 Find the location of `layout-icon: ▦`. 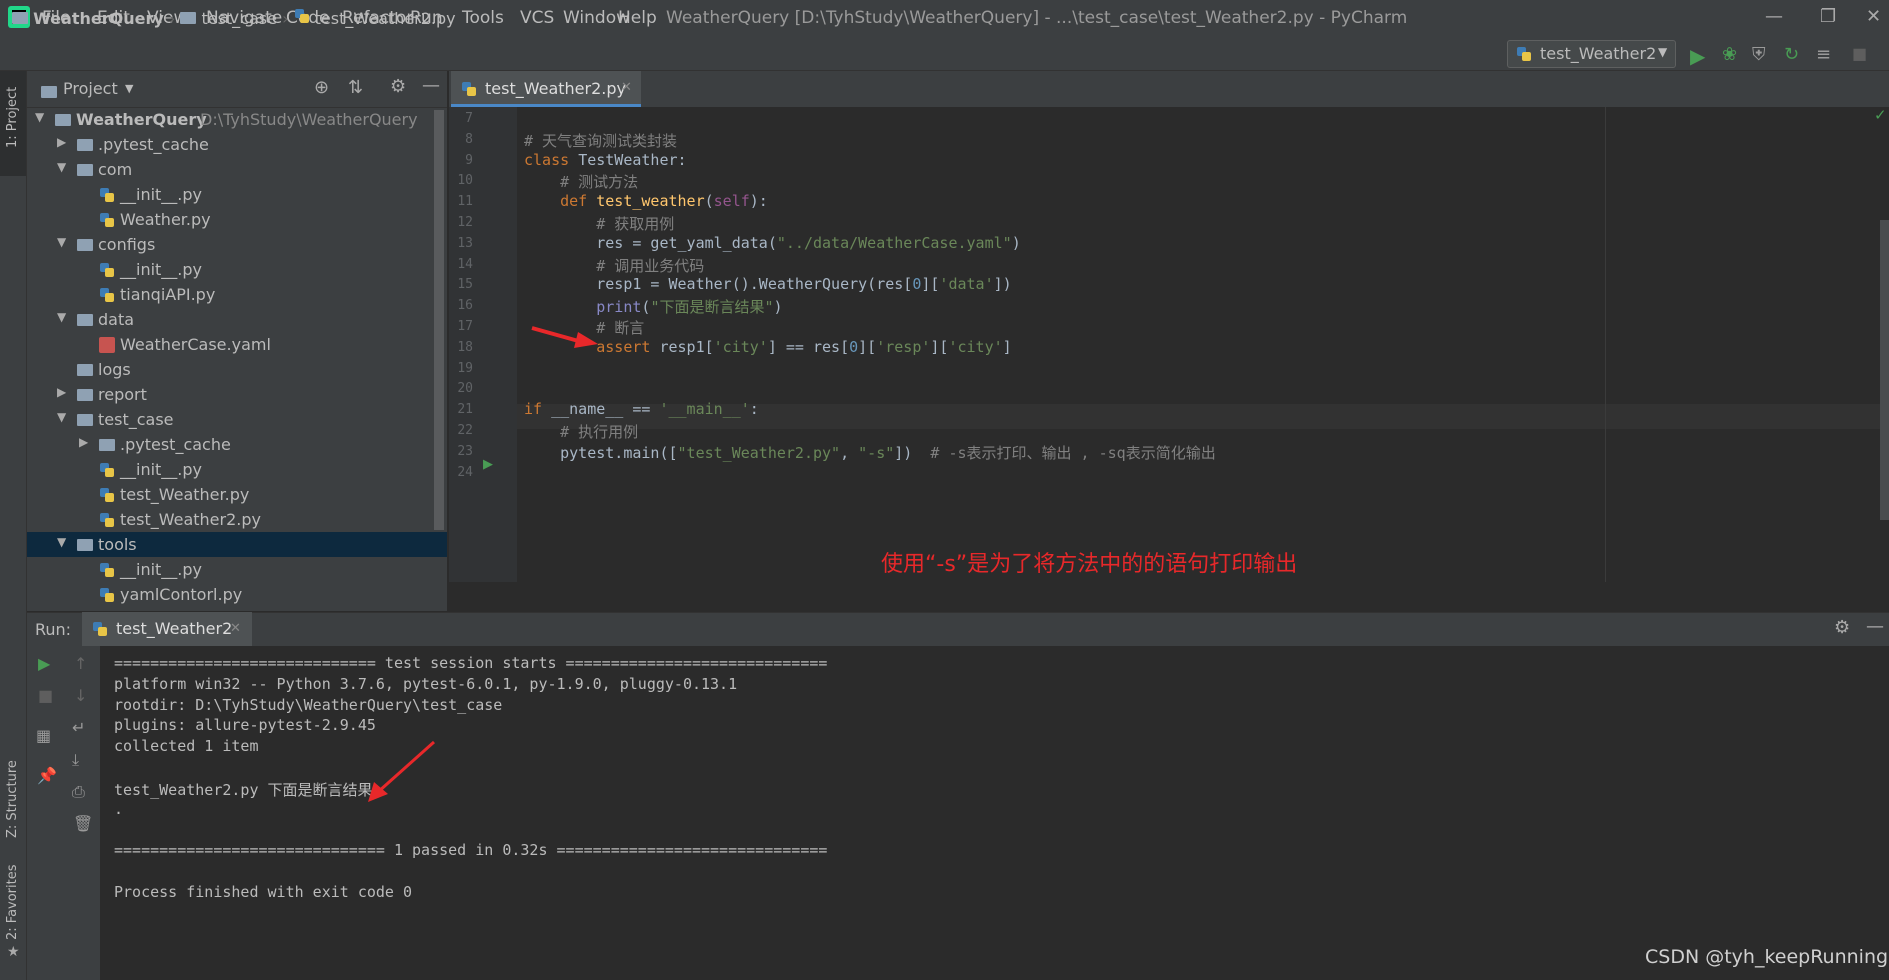

layout-icon: ▦ is located at coordinates (43, 735).